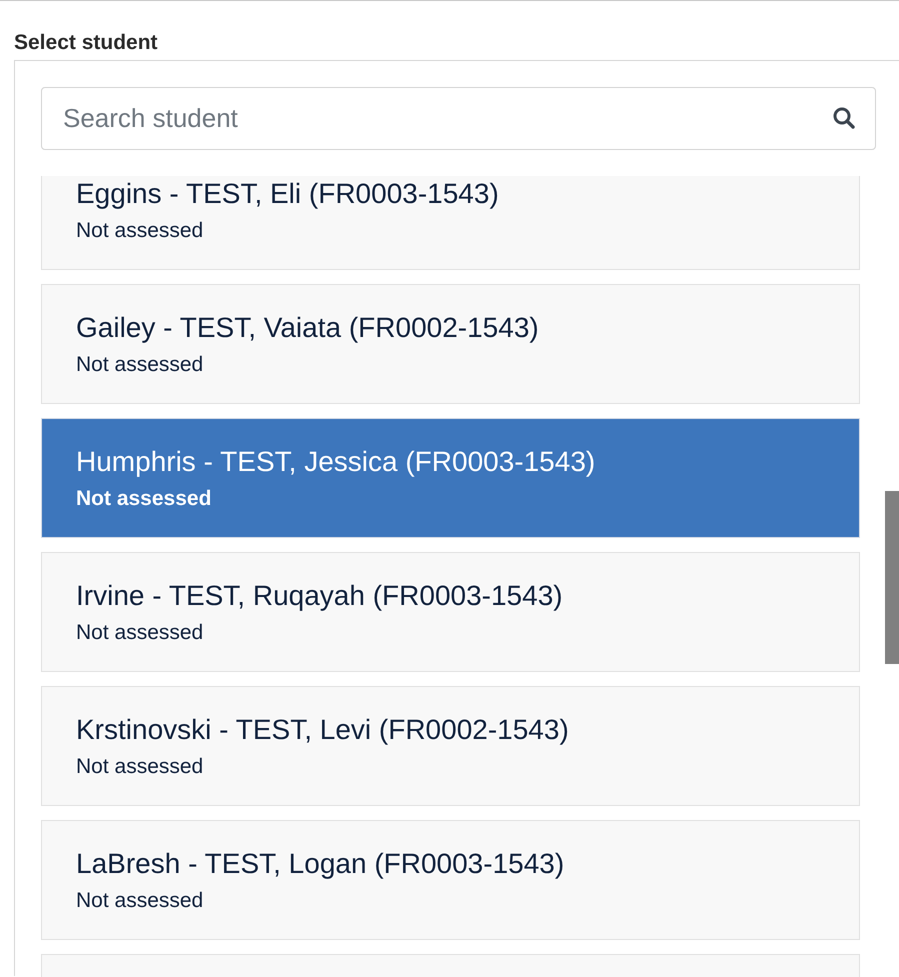  What do you see at coordinates (322, 730) in the screenshot?
I see `student-name: Krstinovski - TEST, Levi (FR0002-1543)` at bounding box center [322, 730].